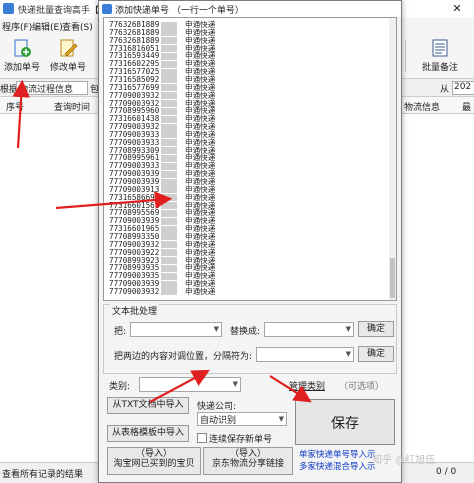 Image resolution: width=474 pixels, height=483 pixels. I want to click on optional-label: （可选项）, so click(362, 387).